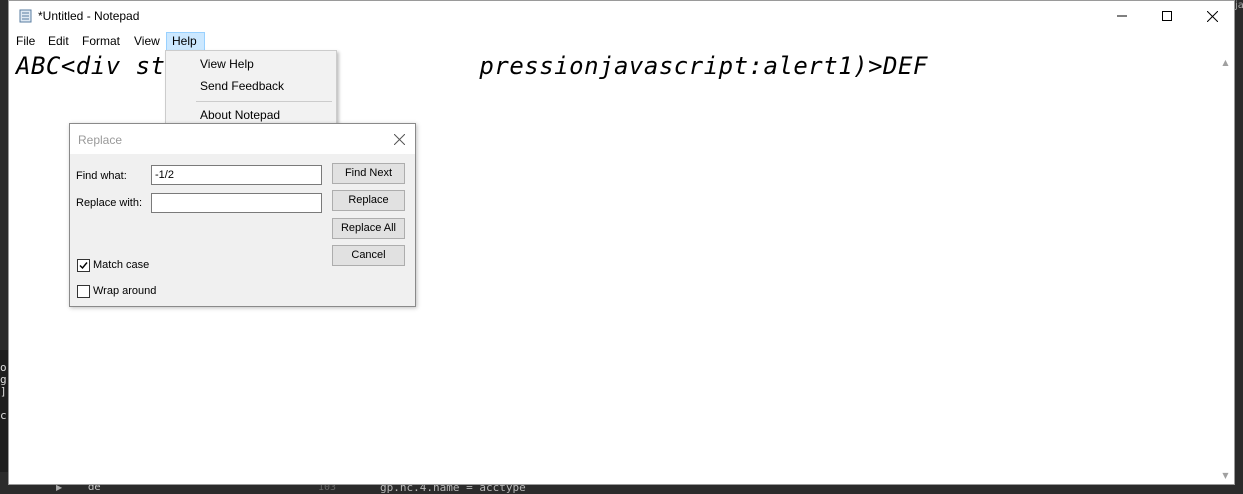 Image resolution: width=1243 pixels, height=494 pixels. What do you see at coordinates (125, 291) in the screenshot?
I see `wrap-around-label: Wrap around` at bounding box center [125, 291].